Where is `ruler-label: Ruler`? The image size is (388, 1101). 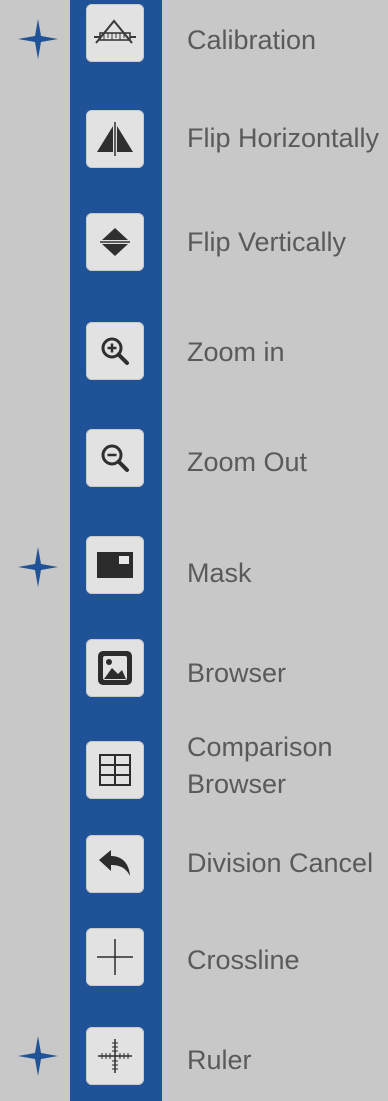 ruler-label: Ruler is located at coordinates (219, 1060).